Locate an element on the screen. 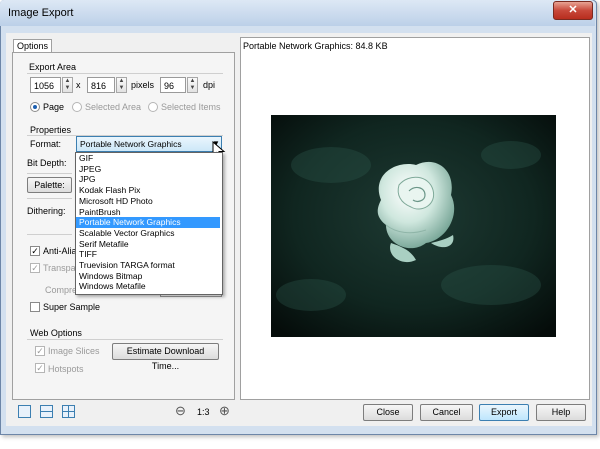 This screenshot has height=449, width=600. export-button: Export is located at coordinates (504, 412).